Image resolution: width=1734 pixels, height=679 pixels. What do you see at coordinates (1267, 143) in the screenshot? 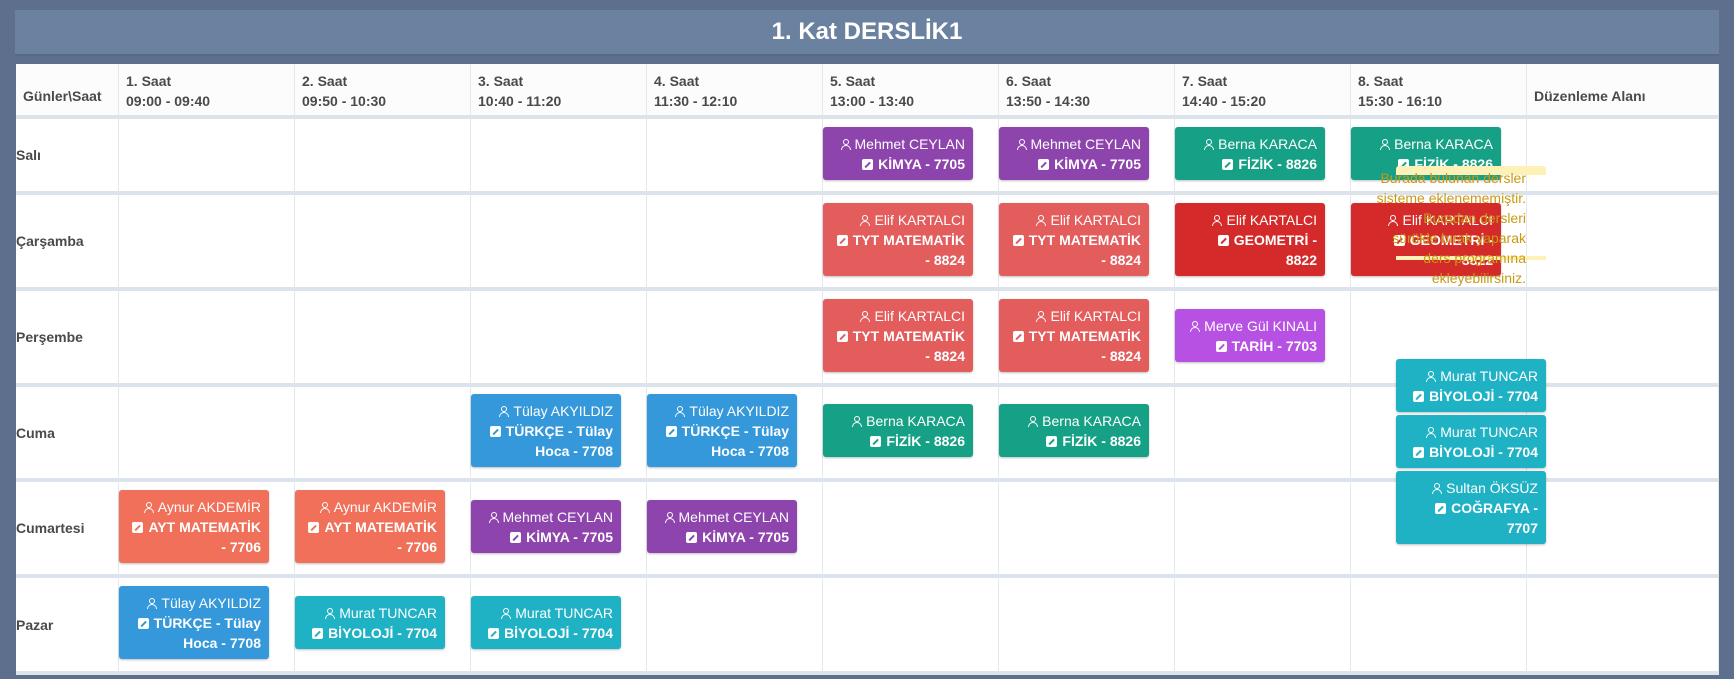
I see `teacher-name: Berna KARACA` at bounding box center [1267, 143].